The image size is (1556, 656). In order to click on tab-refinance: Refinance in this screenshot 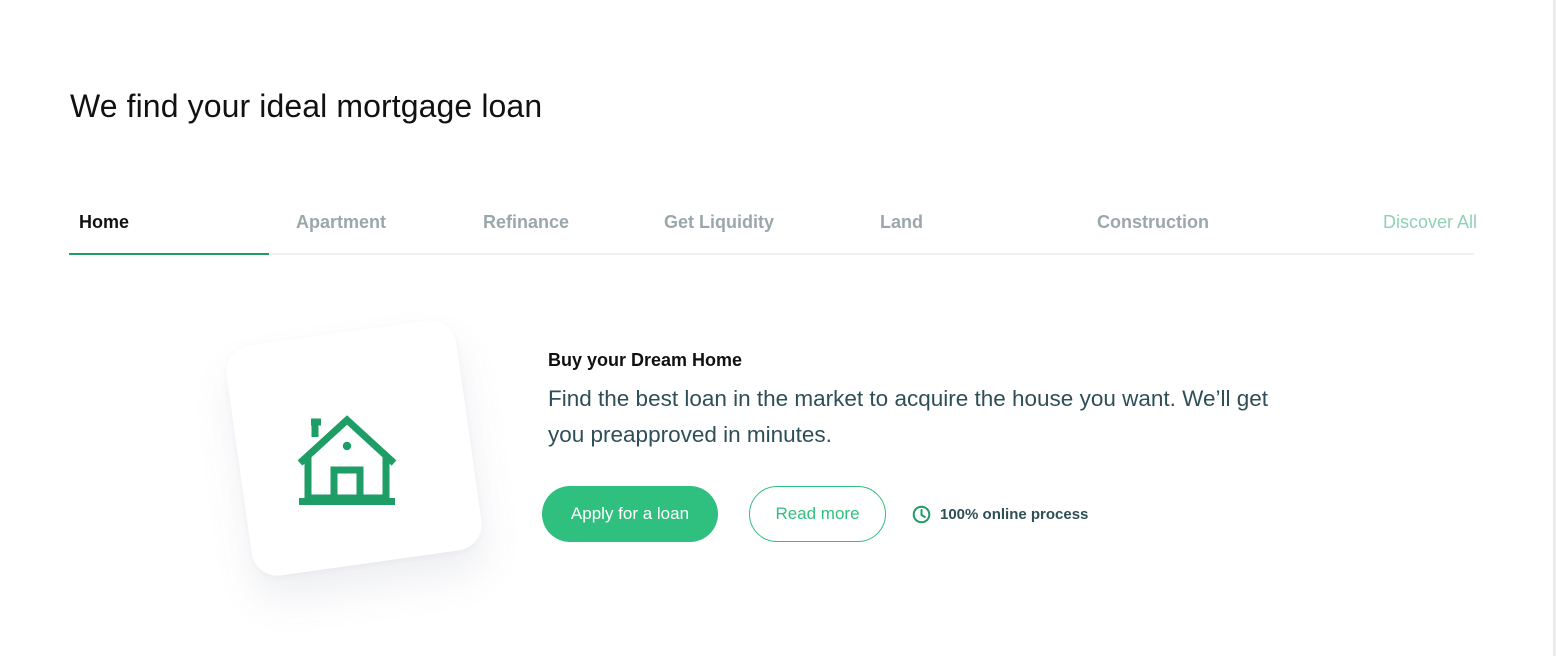, I will do `click(526, 222)`.